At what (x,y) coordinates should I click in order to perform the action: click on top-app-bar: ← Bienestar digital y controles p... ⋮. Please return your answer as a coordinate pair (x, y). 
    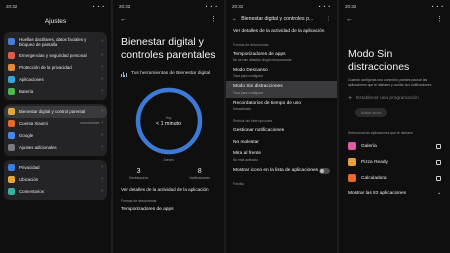
    Looking at the image, I should click on (281, 19).